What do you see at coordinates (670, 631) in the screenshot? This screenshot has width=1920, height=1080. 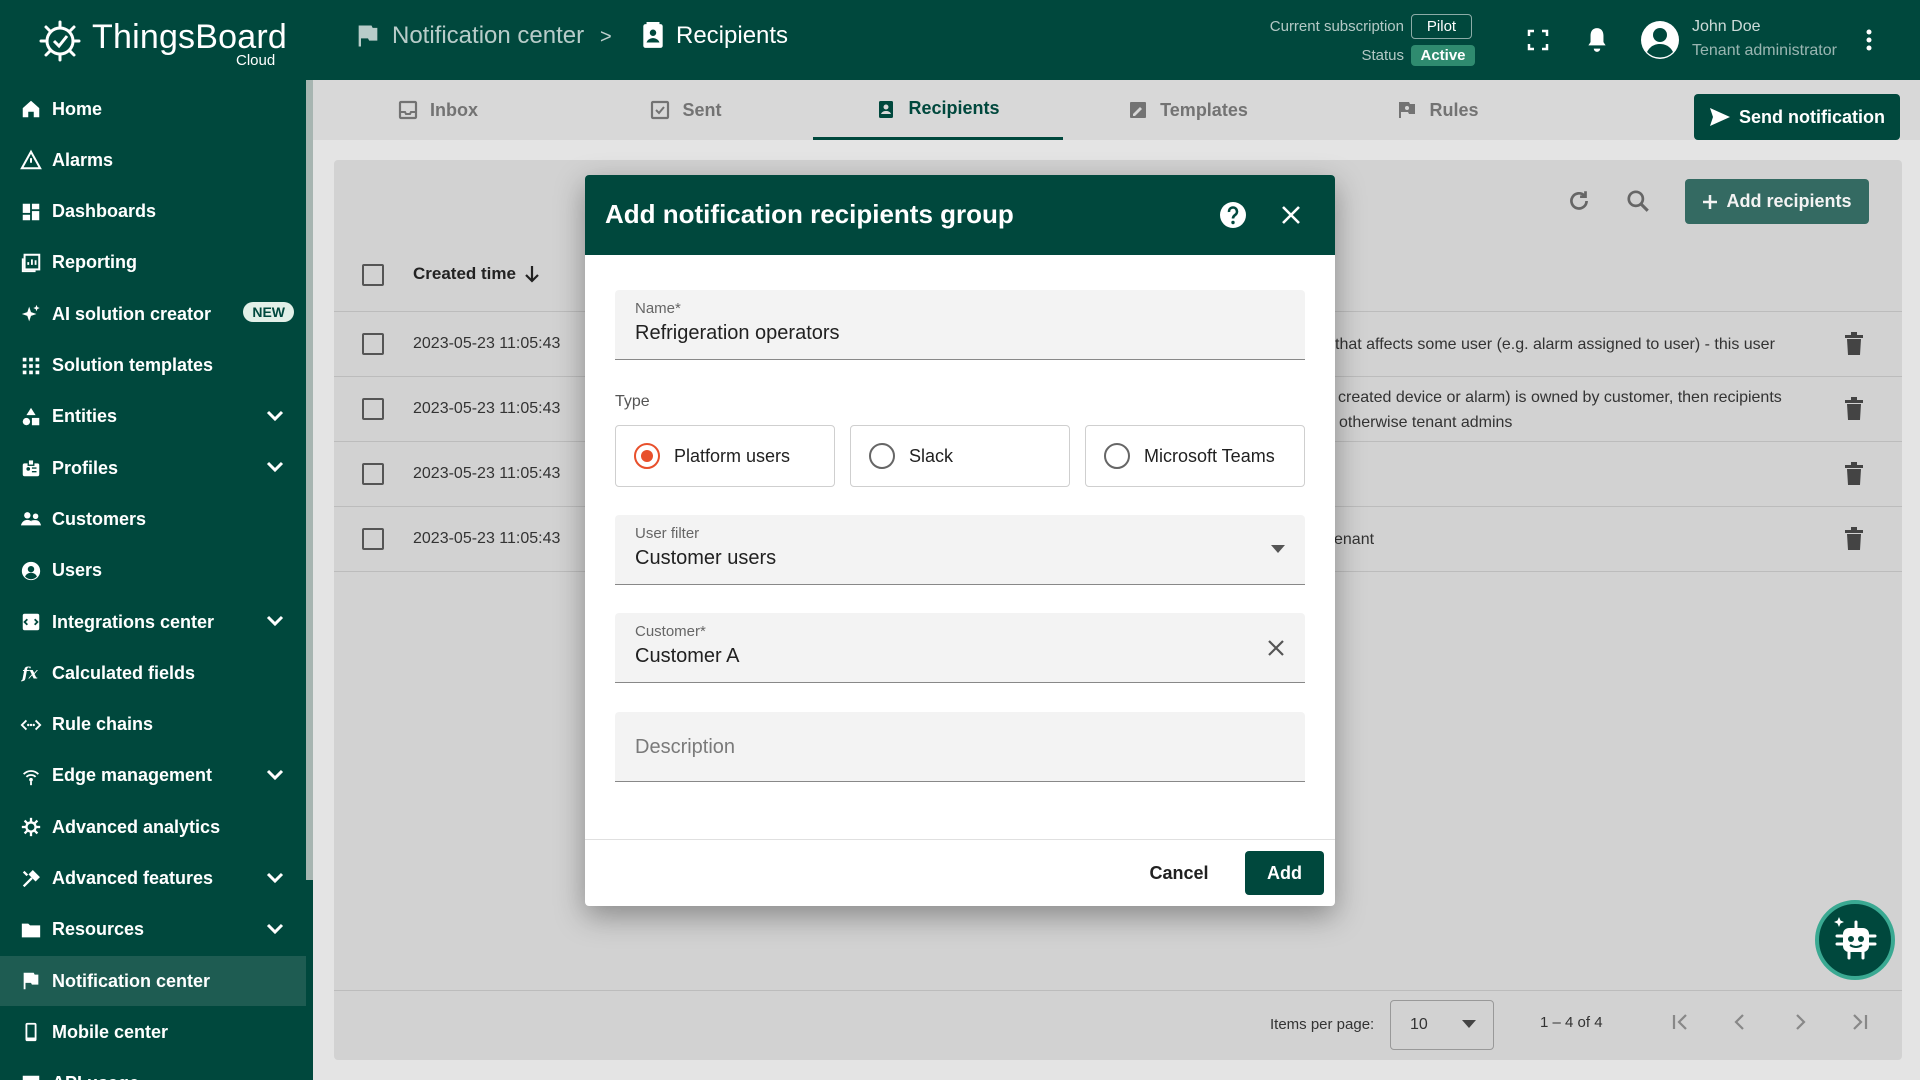 I see `customer-field-label: Customer*` at bounding box center [670, 631].